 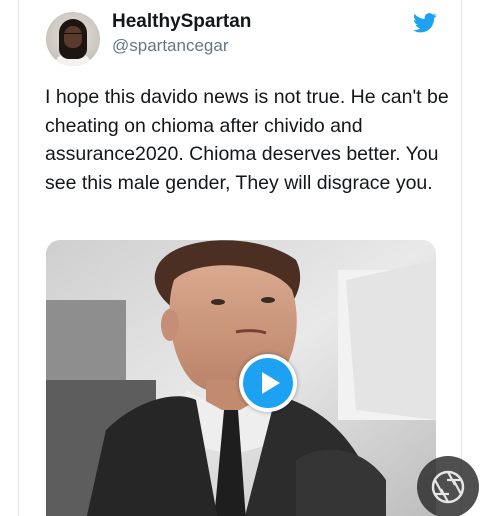 I want to click on camera-aperture-icon, so click(x=448, y=487).